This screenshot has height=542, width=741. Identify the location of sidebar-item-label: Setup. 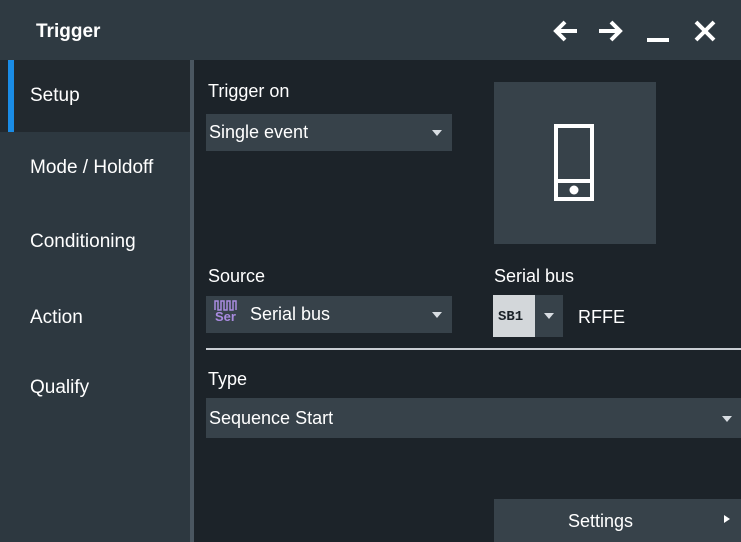
(55, 95).